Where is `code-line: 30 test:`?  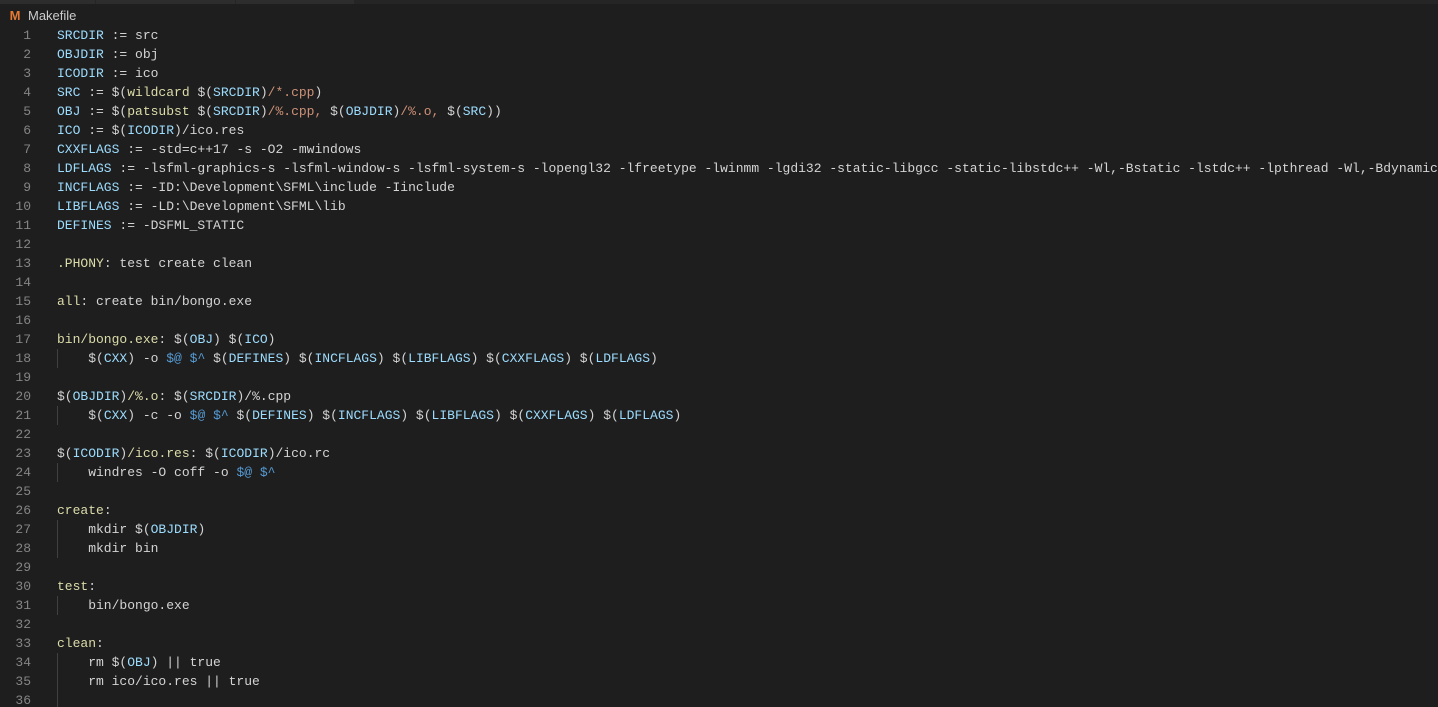 code-line: 30 test: is located at coordinates (719, 586).